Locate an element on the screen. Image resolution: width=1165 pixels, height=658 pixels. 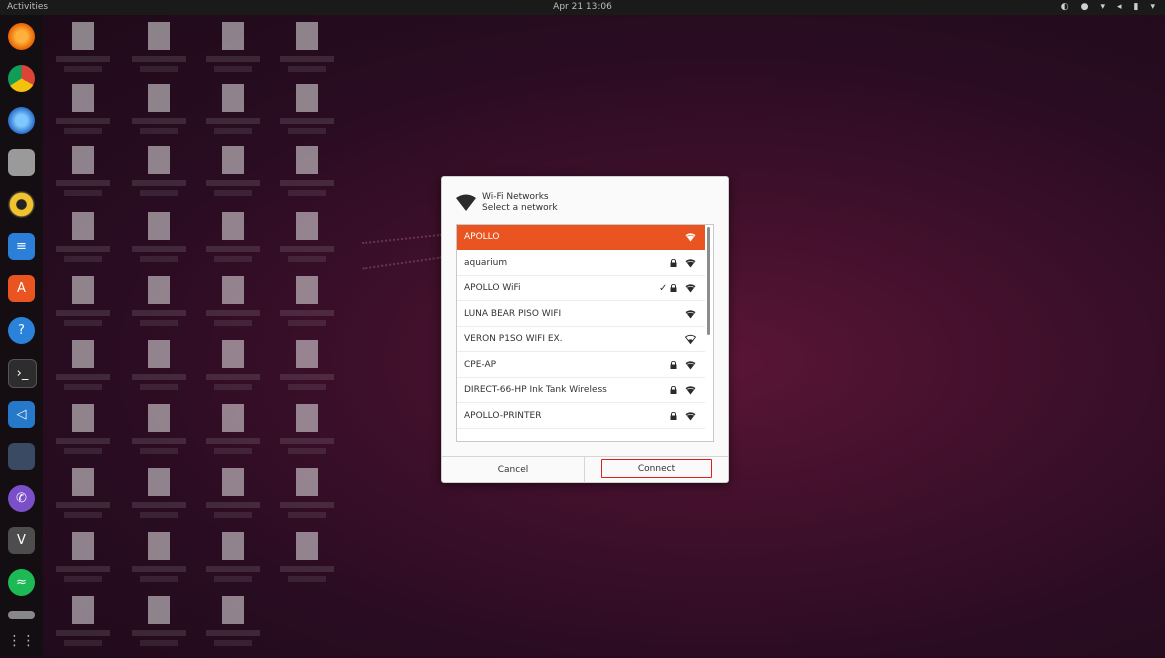
network-row: APOLLO-PRINTER is located at coordinates (581, 416).